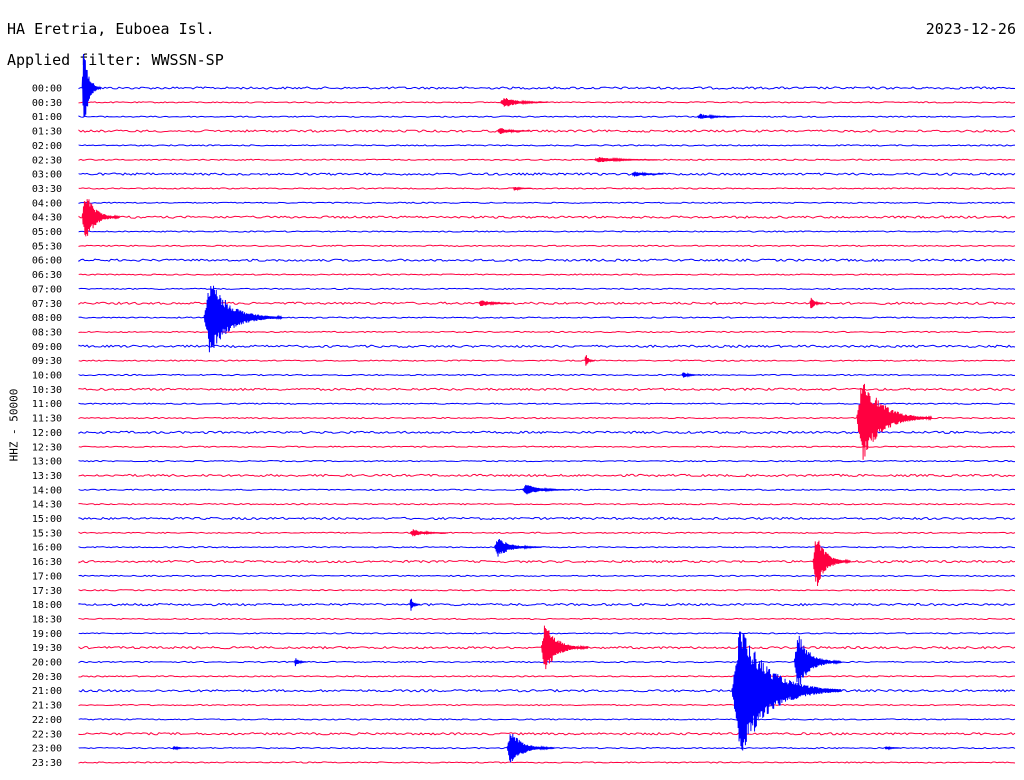  I want to click on row-label: 13:30, so click(47, 476).